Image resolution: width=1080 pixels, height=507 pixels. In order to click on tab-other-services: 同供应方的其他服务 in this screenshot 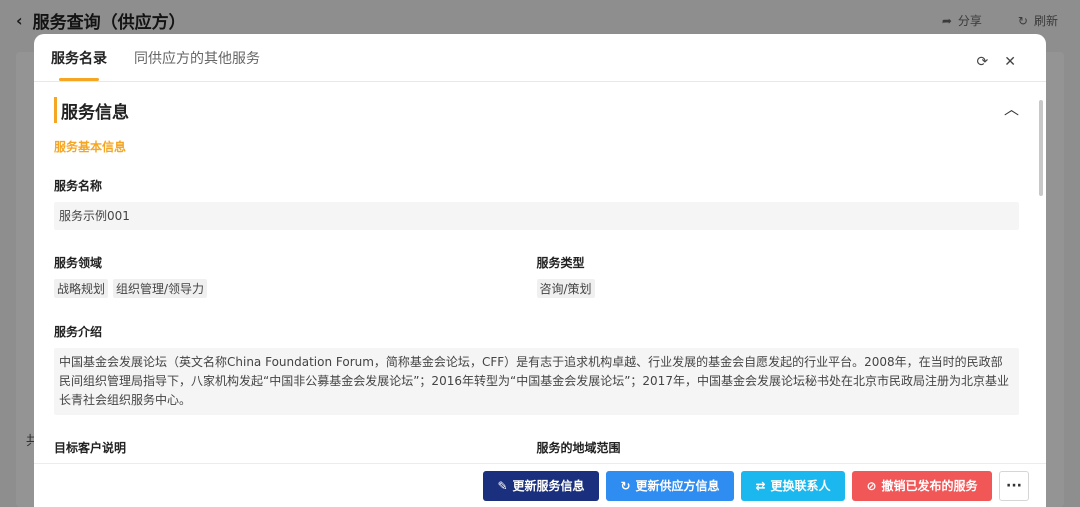, I will do `click(197, 64)`.